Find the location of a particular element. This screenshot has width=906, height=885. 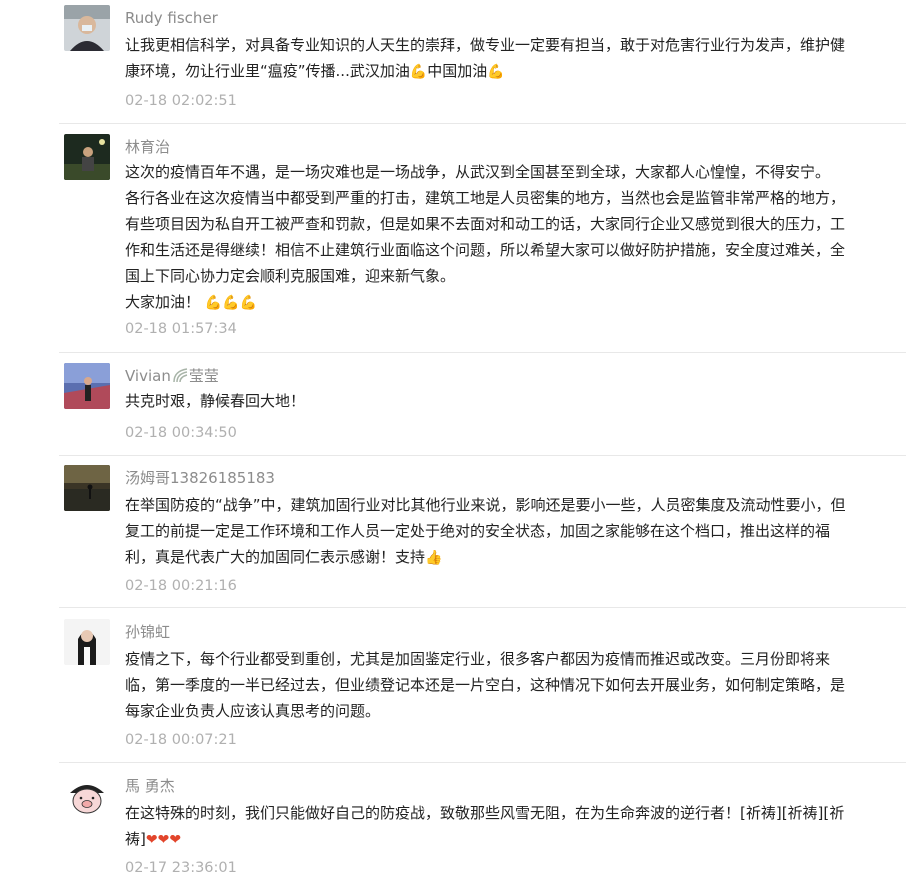

comment-text-line: 大家加油！ 💪💪💪 is located at coordinates (191, 302).